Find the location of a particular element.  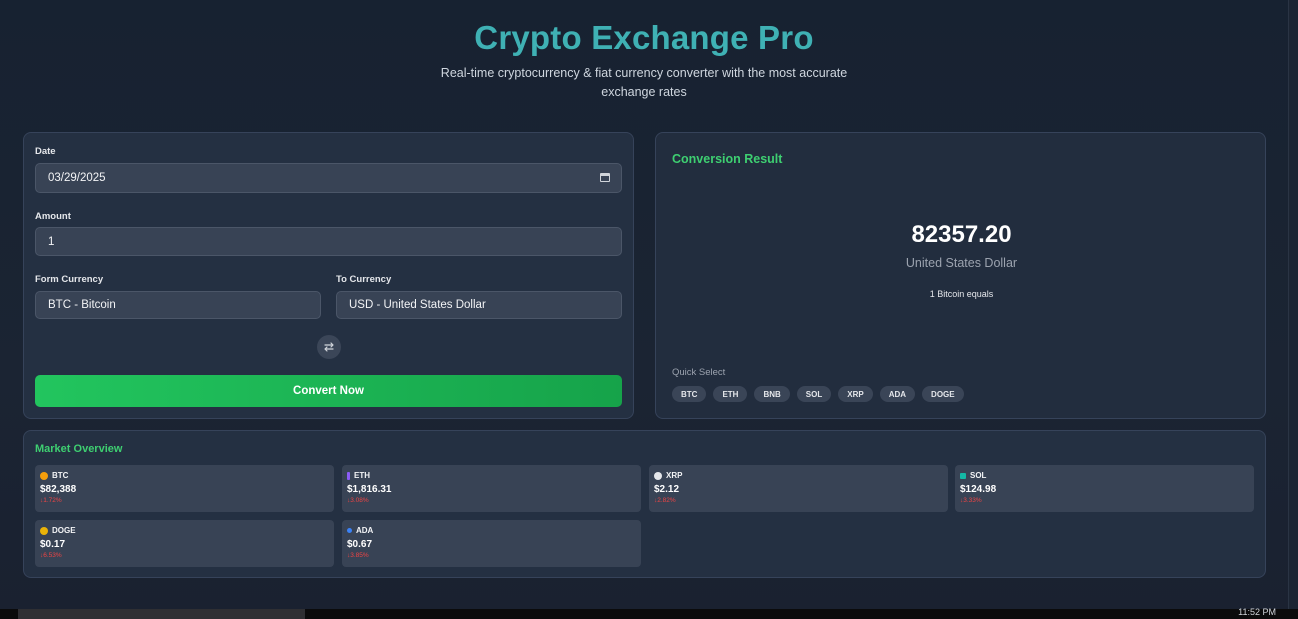

bitcoin-icon is located at coordinates (44, 475).